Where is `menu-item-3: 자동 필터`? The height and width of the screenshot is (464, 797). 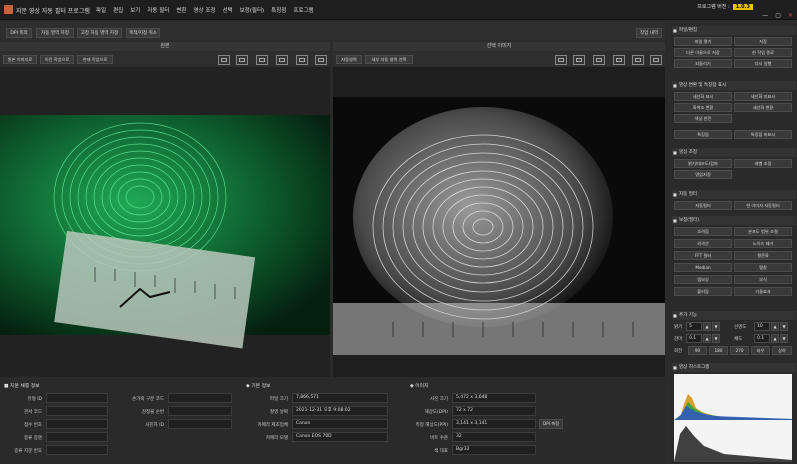
menu-item-3: 자동 필터 is located at coordinates (158, 10).